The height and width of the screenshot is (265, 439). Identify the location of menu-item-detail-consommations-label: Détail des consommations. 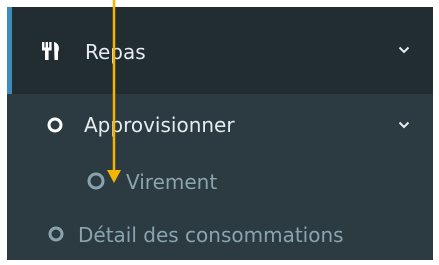
(211, 235).